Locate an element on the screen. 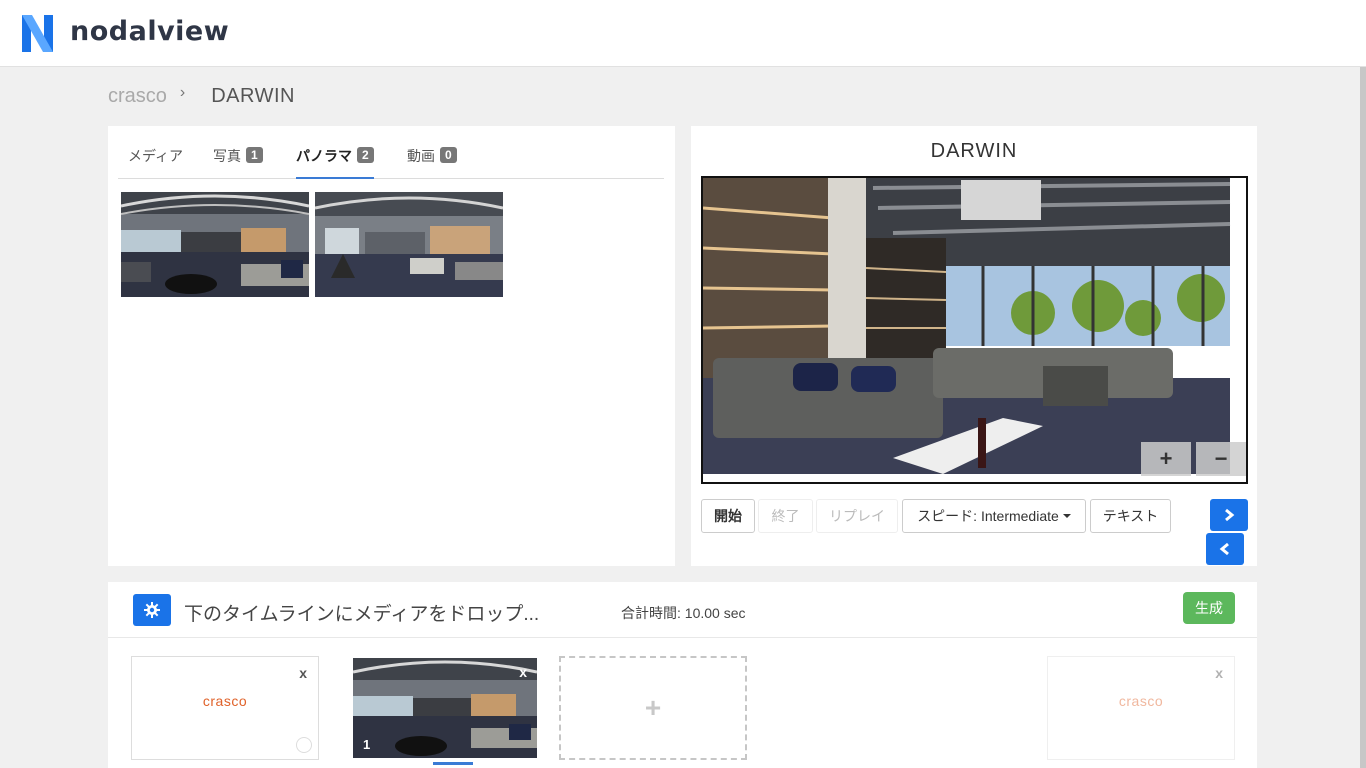 The height and width of the screenshot is (768, 1366). preview-title: DARWIN is located at coordinates (974, 151).